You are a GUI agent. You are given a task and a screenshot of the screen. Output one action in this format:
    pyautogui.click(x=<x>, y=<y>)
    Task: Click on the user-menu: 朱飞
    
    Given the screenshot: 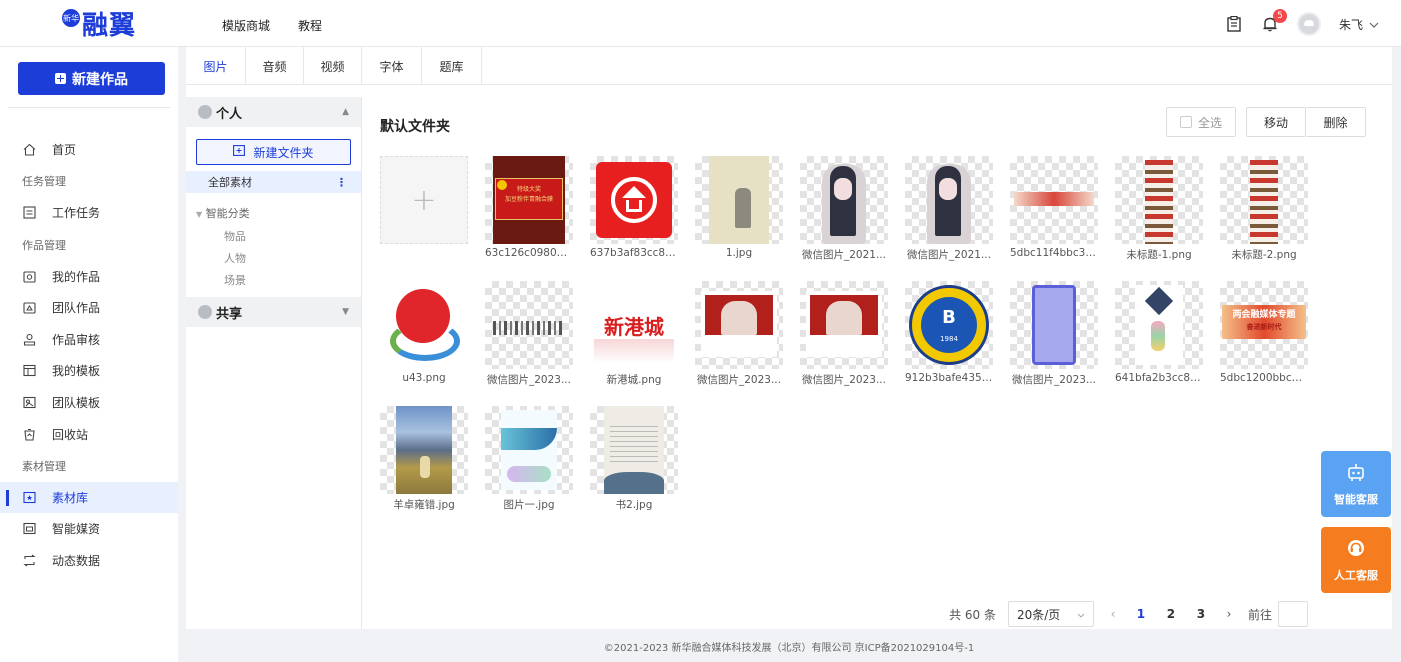 What is the action you would take?
    pyautogui.click(x=1359, y=24)
    